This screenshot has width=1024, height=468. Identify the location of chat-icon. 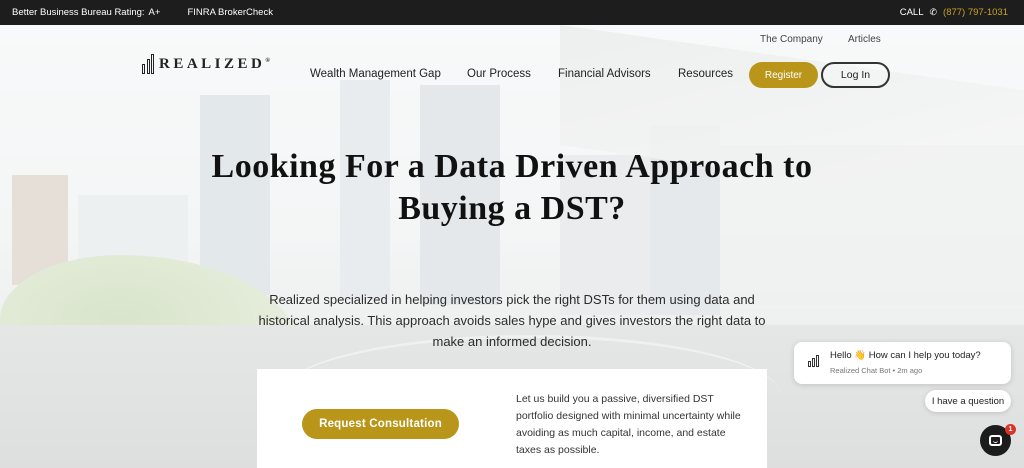
(995, 440).